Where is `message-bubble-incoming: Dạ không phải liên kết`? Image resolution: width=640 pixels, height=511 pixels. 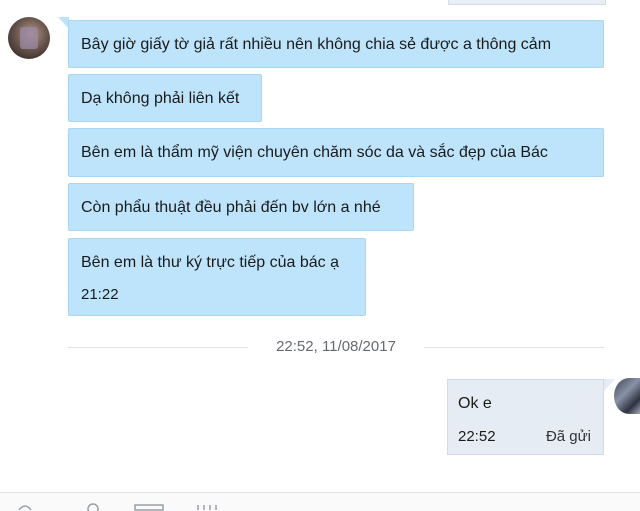 message-bubble-incoming: Dạ không phải liên kết is located at coordinates (165, 98).